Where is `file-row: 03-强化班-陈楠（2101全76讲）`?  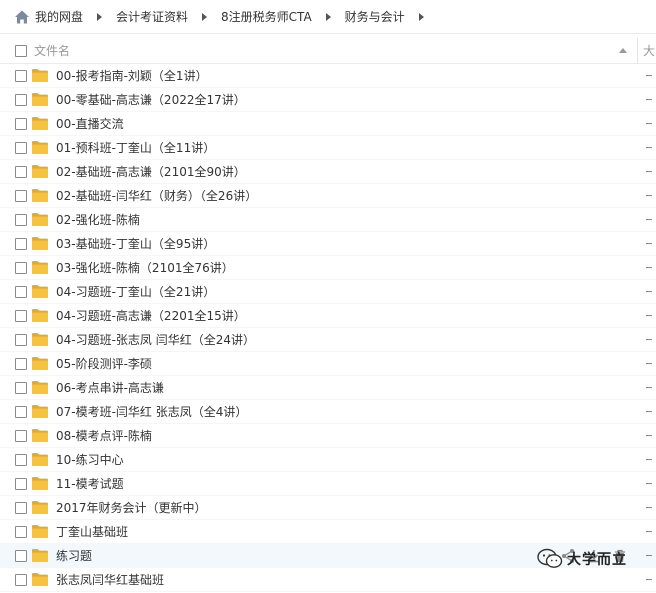
file-row: 03-强化班-陈楠（2101全76讲） is located at coordinates (328, 268).